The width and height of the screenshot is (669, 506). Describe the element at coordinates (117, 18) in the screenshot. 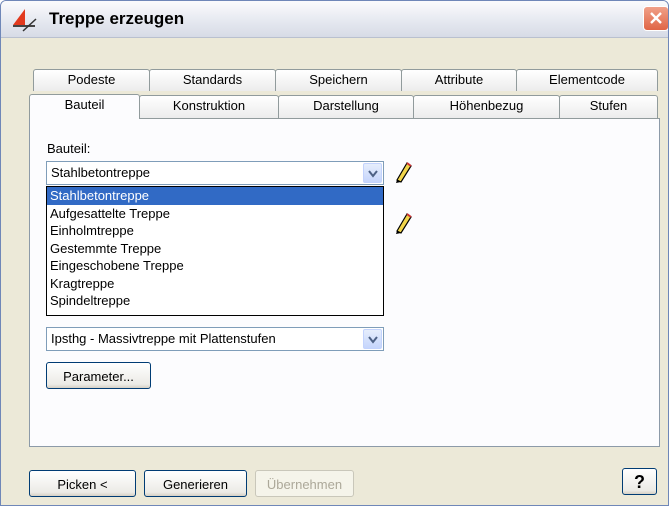

I see `window-title: Treppe erzeugen` at that location.